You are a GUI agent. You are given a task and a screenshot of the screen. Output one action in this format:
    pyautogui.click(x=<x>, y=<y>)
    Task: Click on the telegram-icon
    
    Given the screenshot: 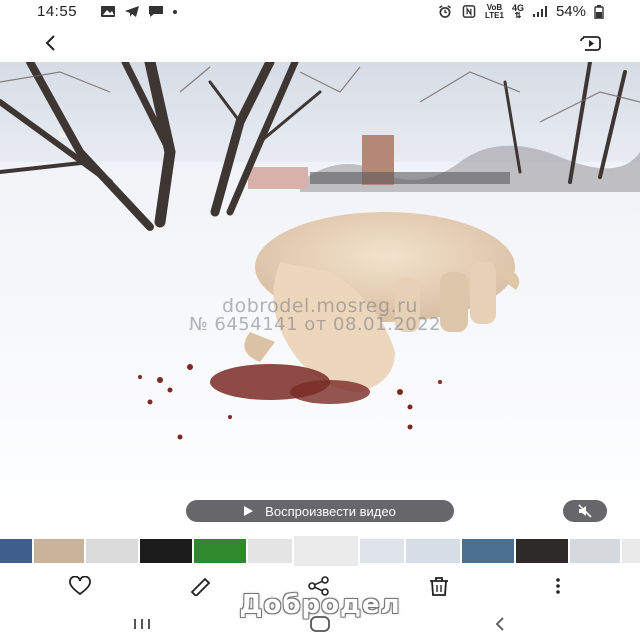 What is the action you would take?
    pyautogui.click(x=132, y=11)
    